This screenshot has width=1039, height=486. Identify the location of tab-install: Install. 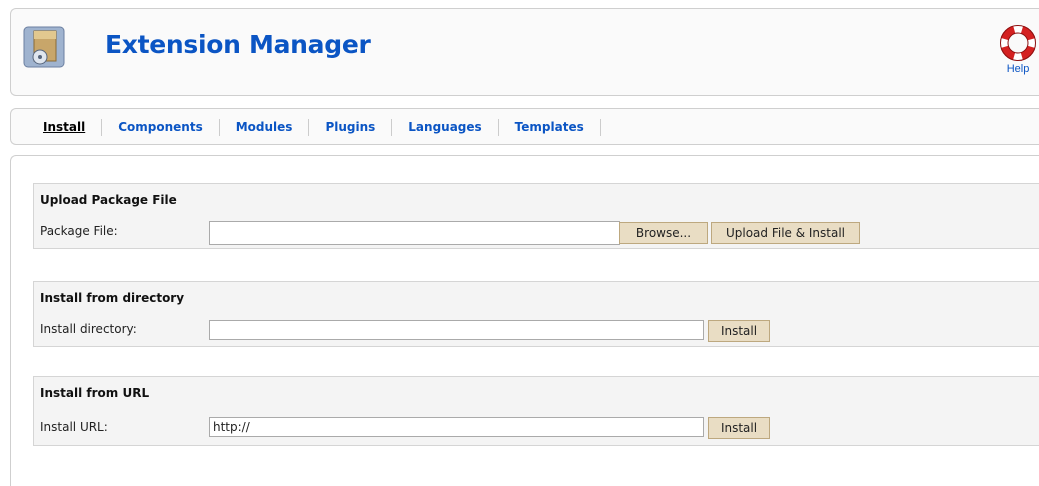
(66, 127).